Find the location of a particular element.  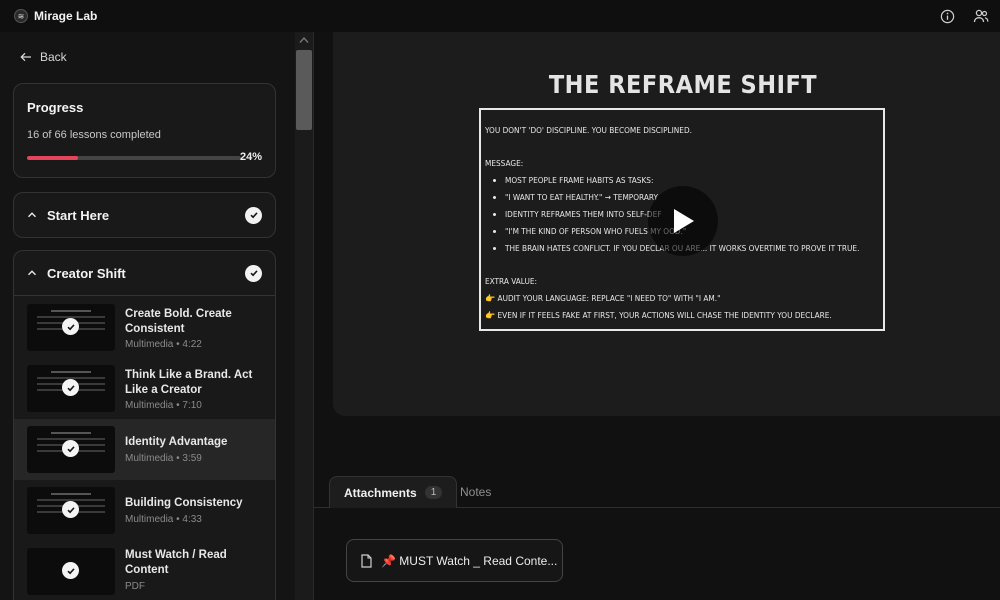

content-tabs: Attachments 1 Notes is located at coordinates (657, 491).